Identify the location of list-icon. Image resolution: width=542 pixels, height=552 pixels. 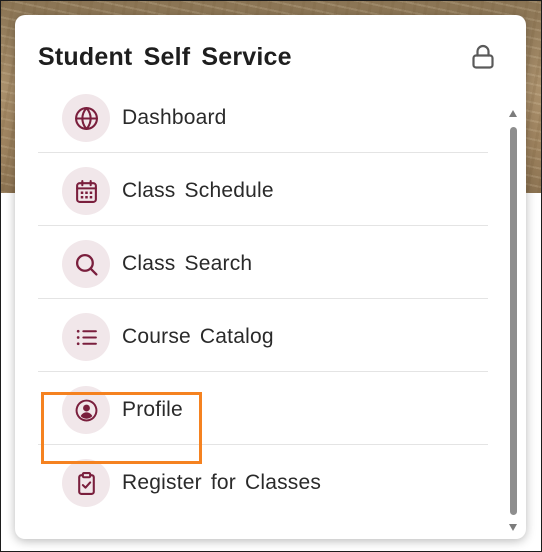
(86, 337).